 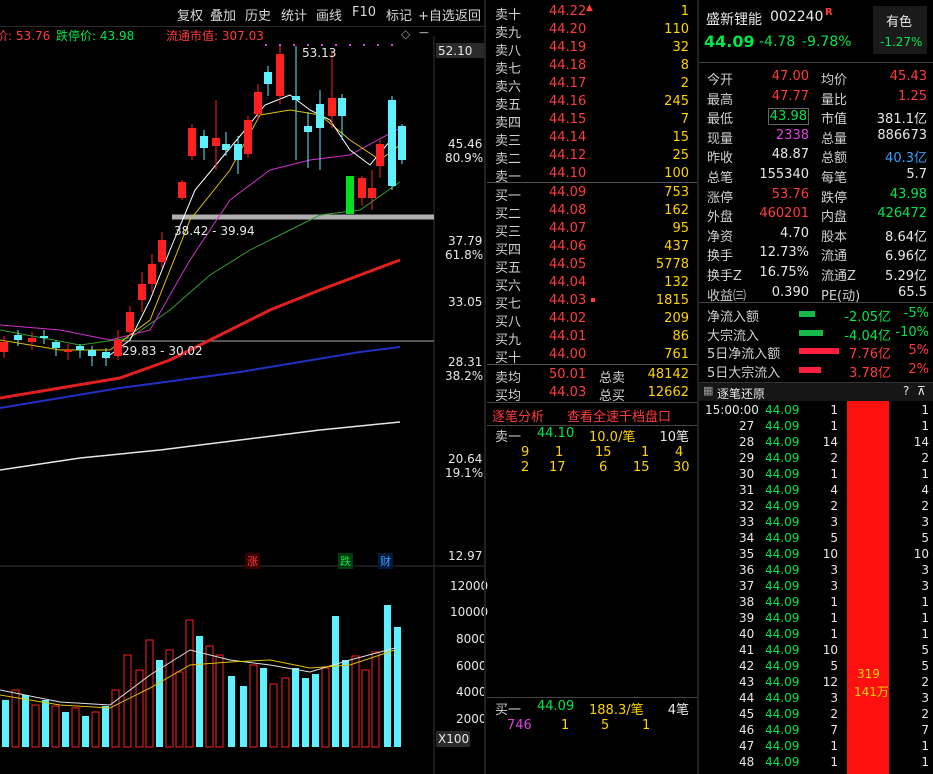 What do you see at coordinates (925, 666) in the screenshot?
I see `tick-cumulative: 5` at bounding box center [925, 666].